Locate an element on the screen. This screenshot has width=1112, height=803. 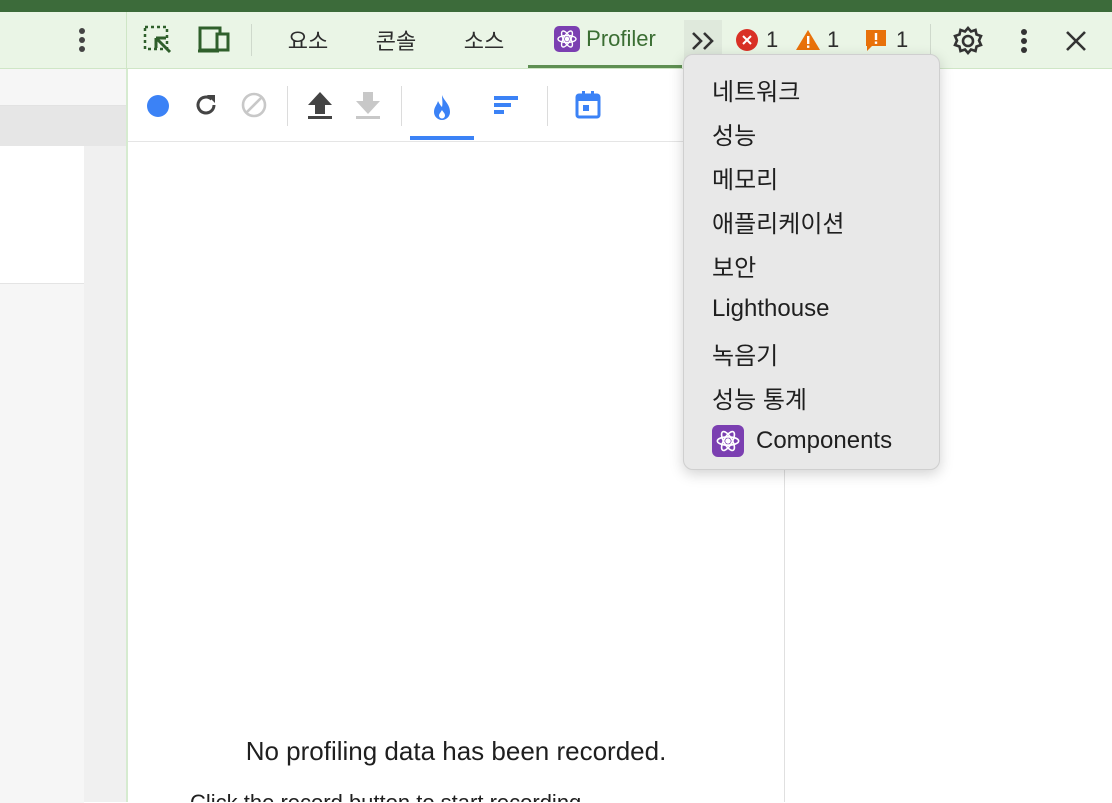
menu-item-network-label: 네트워크 is located at coordinates (756, 92).